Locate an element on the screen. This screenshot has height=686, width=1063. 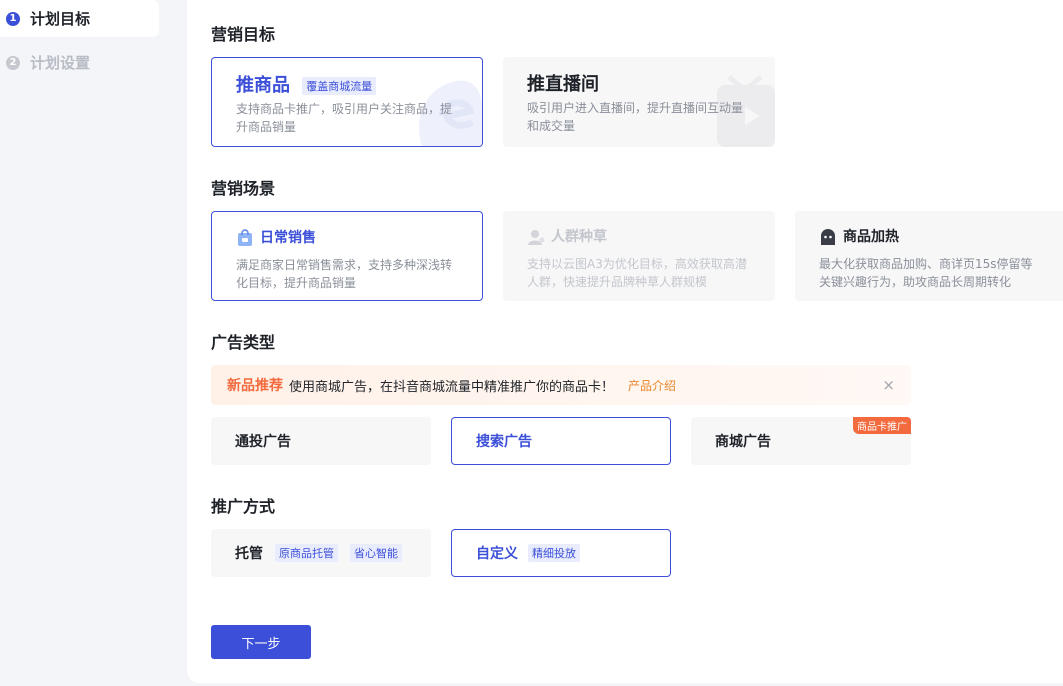
desc-line: 升商品销量 is located at coordinates (266, 127).